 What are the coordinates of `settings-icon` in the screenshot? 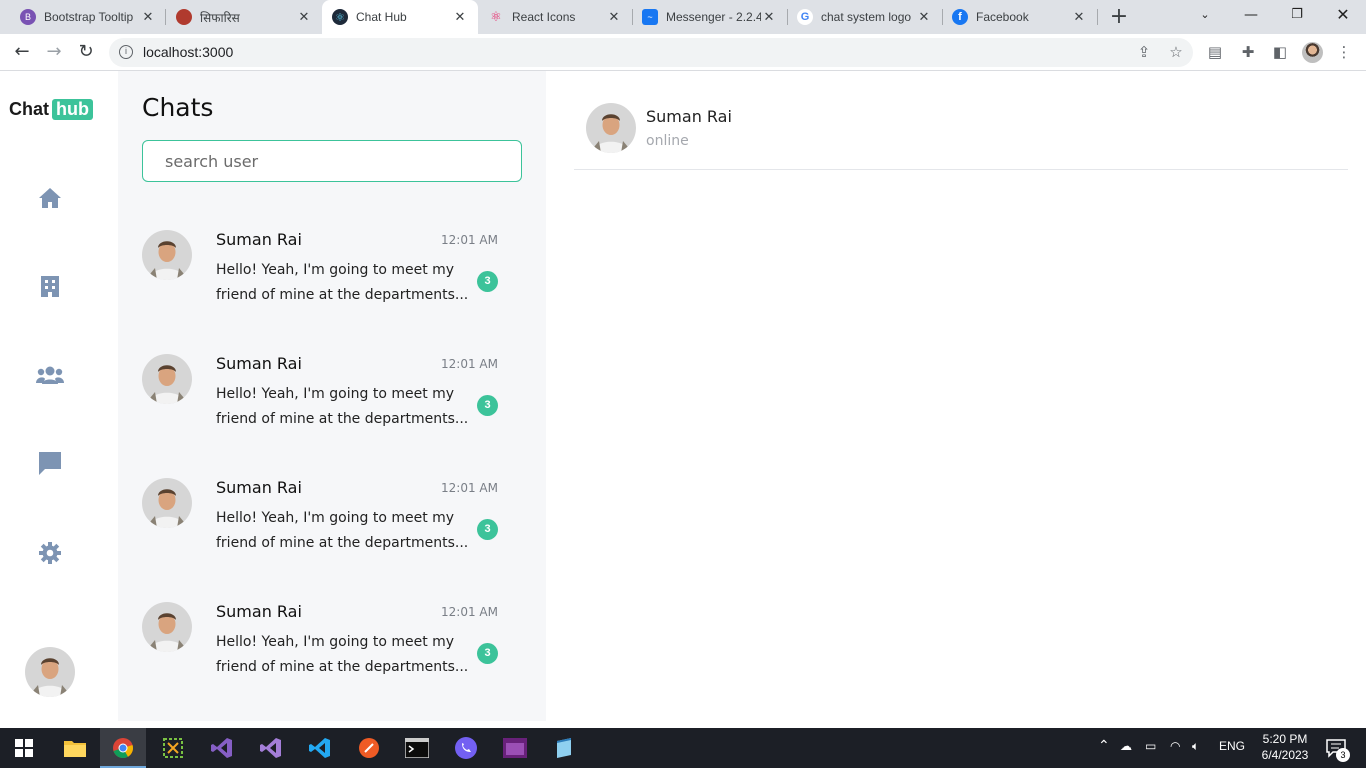 It's located at (50, 553).